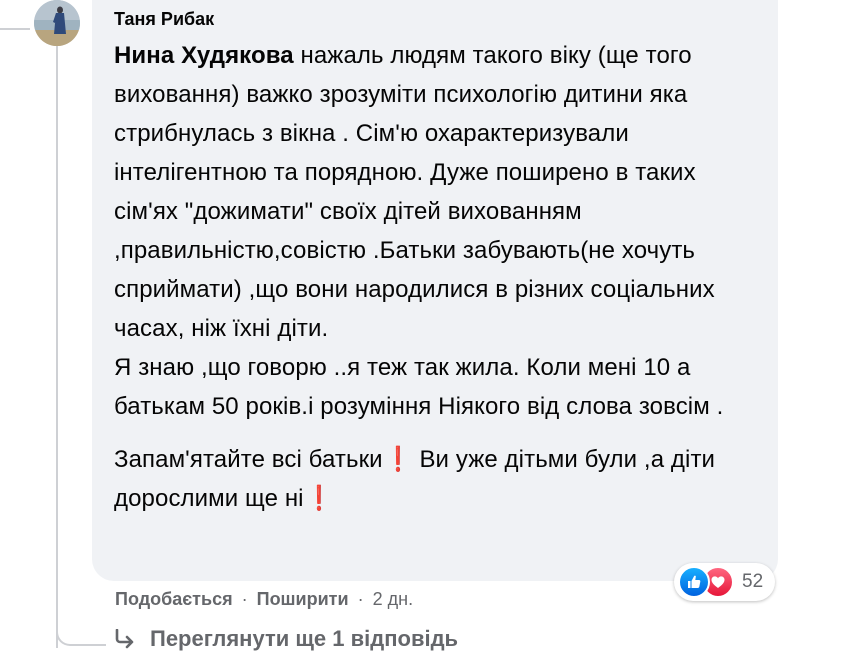  What do you see at coordinates (174, 599) in the screenshot?
I see `like-button: Подобається` at bounding box center [174, 599].